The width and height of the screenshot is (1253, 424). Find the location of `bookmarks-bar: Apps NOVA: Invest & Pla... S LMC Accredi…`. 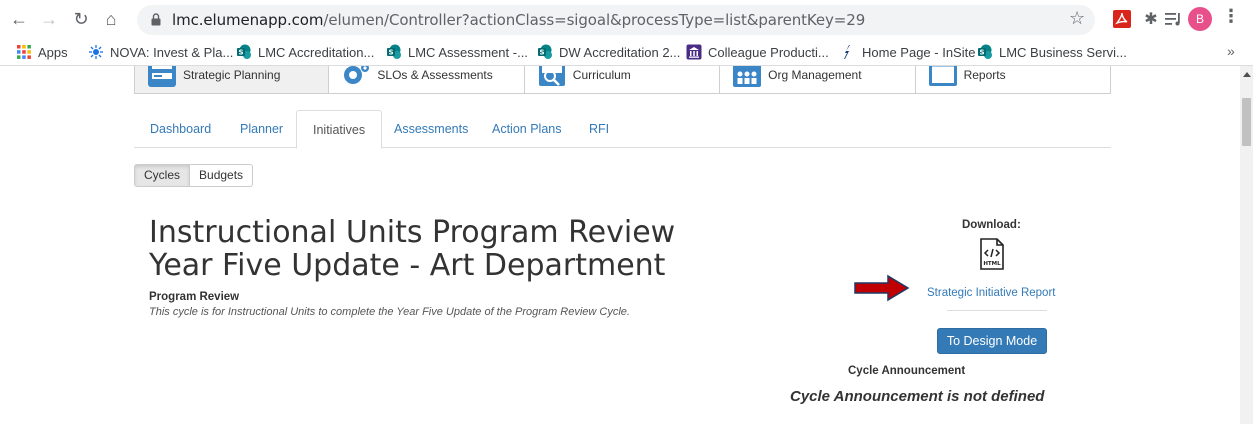

bookmarks-bar: Apps NOVA: Invest & Pla... S LMC Accredi… is located at coordinates (626, 52).